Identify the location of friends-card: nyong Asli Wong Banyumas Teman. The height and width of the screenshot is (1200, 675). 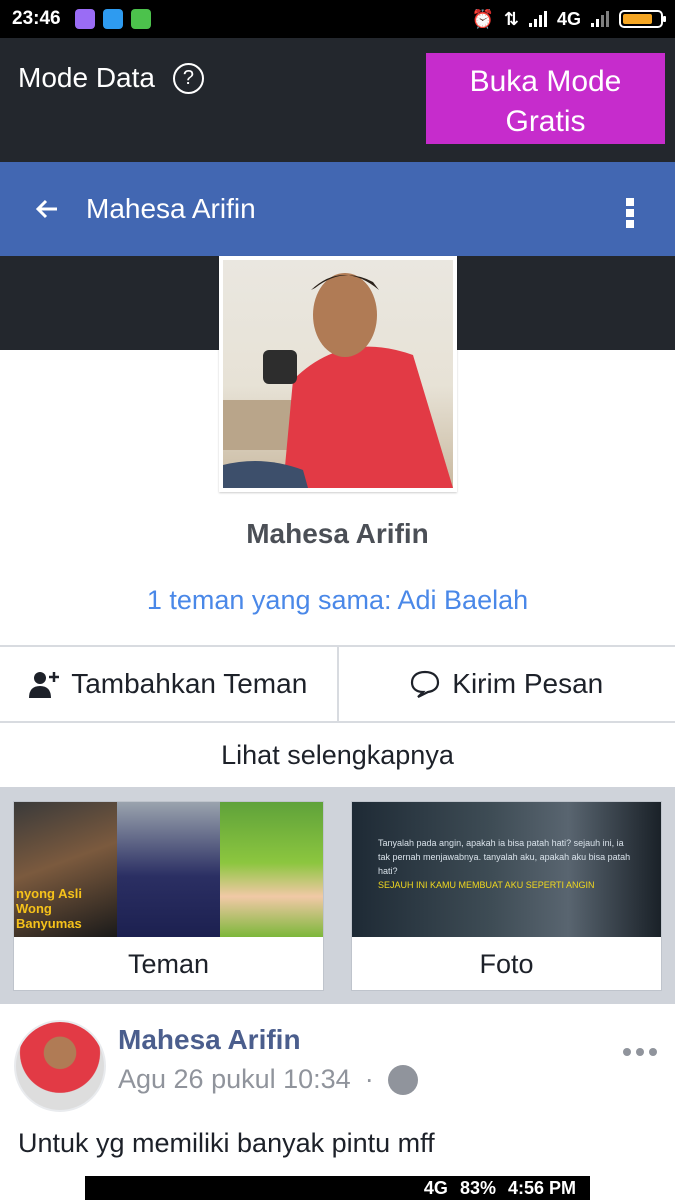
(168, 896).